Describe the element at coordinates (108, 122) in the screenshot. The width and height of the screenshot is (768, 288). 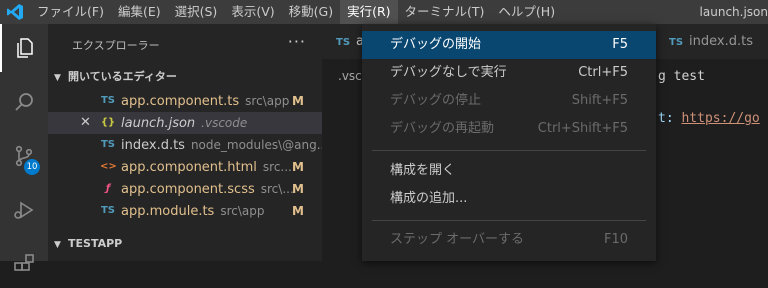
I see `json-file-icon: {}` at that location.